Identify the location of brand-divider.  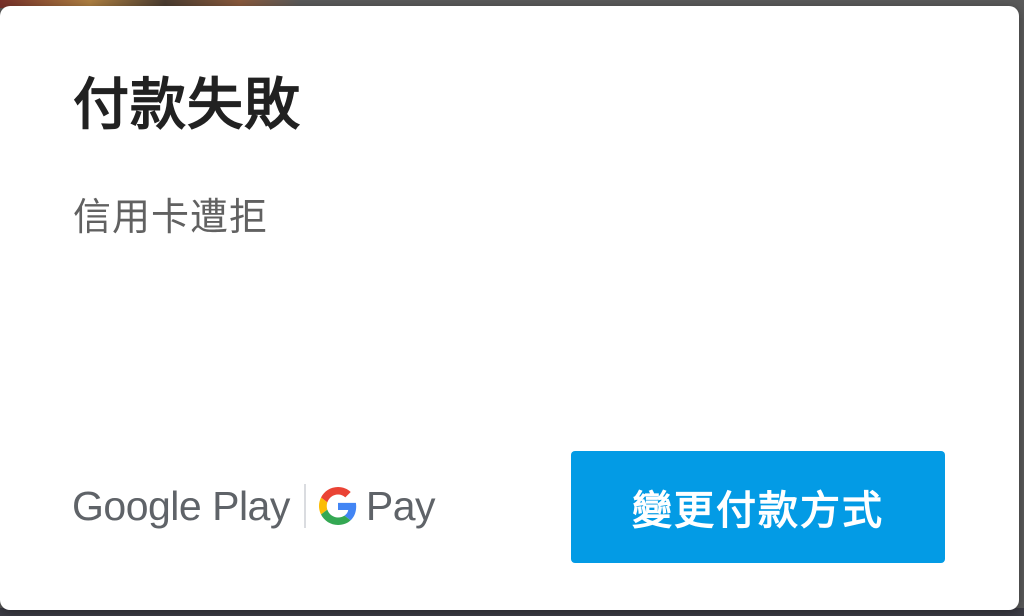
(304, 506).